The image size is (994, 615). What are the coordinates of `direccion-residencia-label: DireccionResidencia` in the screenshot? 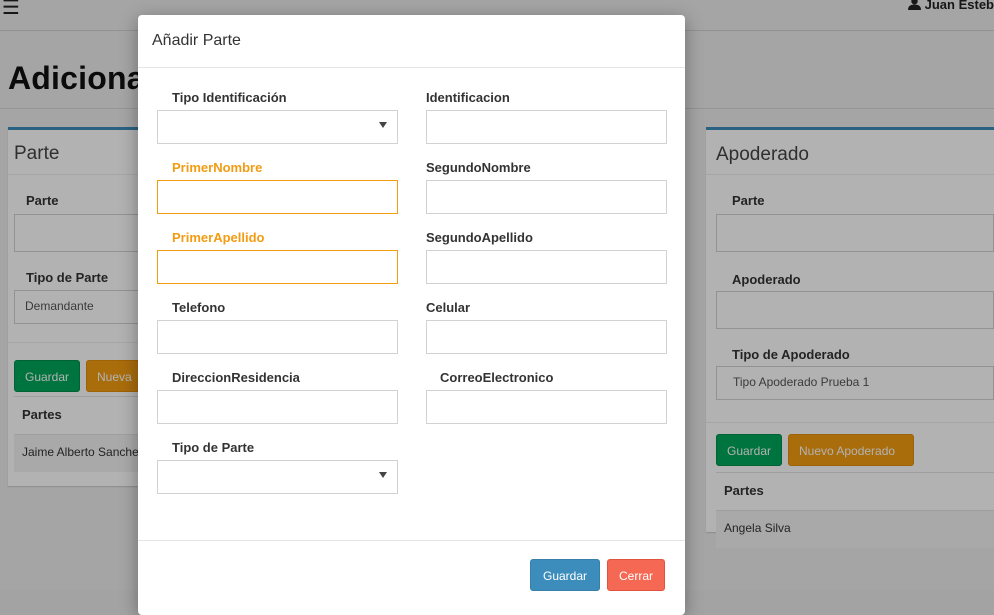 It's located at (236, 377).